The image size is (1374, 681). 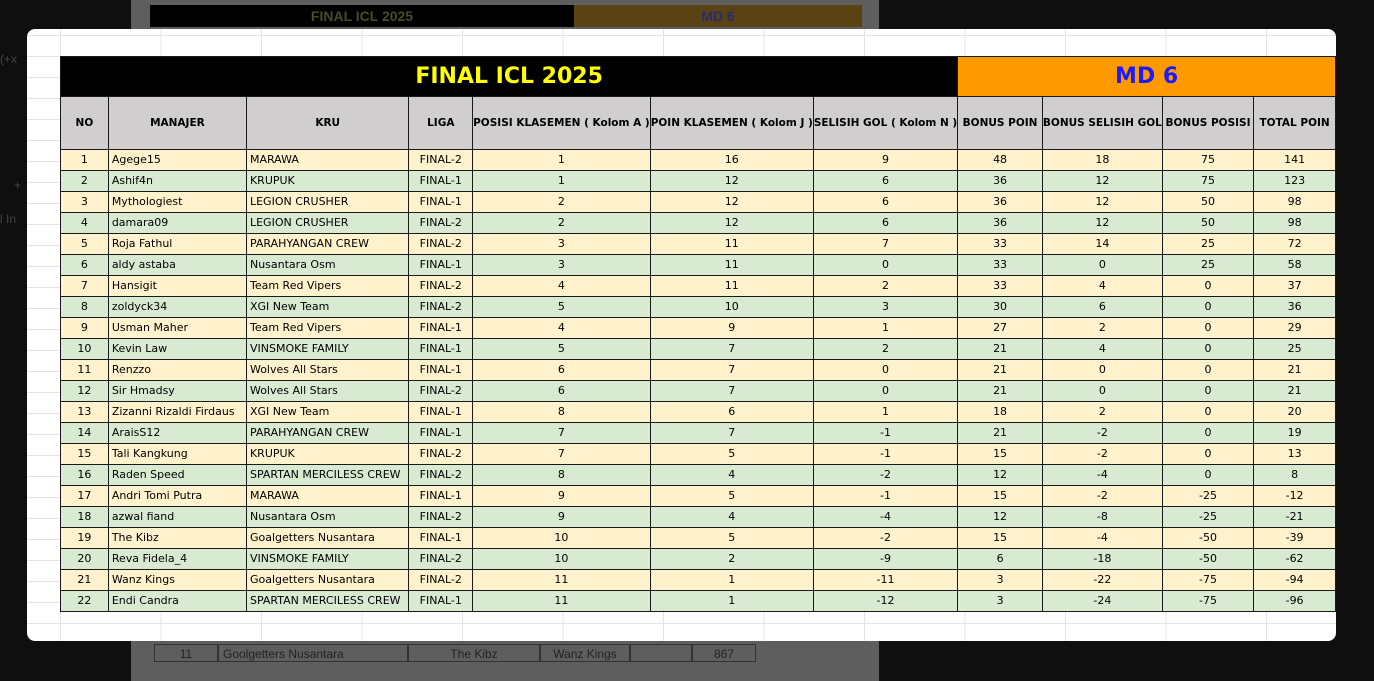 I want to click on cell-no: 15, so click(x=84, y=454).